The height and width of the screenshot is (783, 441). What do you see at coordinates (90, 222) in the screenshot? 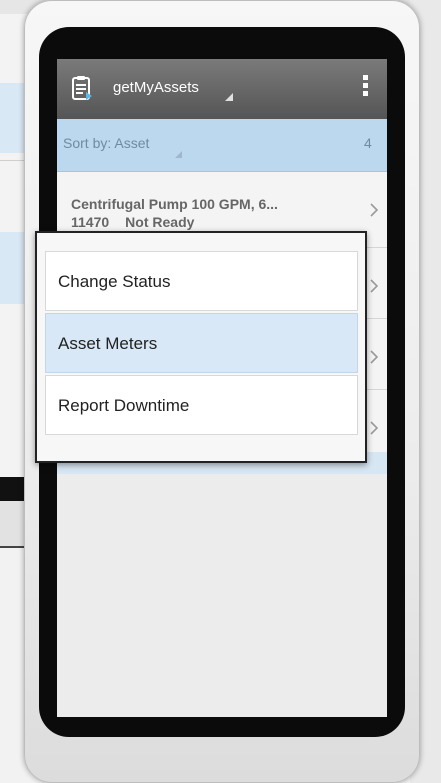
I see `asset-number: 11470` at bounding box center [90, 222].